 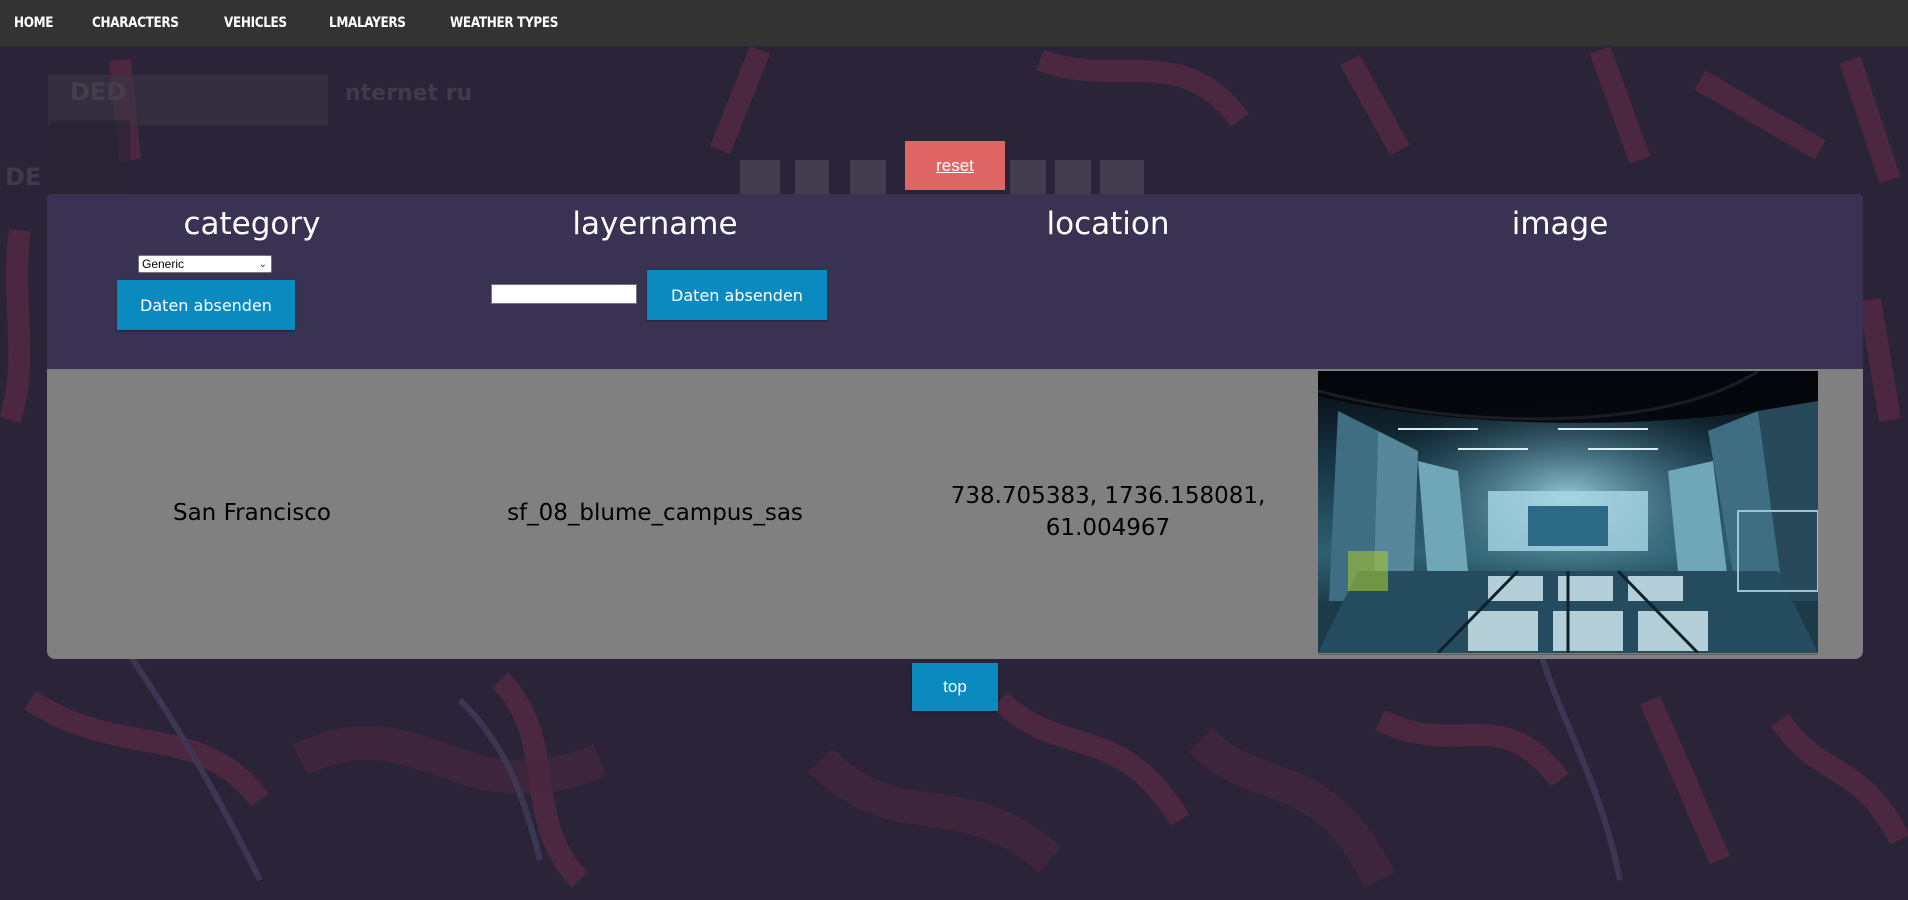 What do you see at coordinates (504, 23) in the screenshot?
I see `nav-weather-types: WEATHER TYPES` at bounding box center [504, 23].